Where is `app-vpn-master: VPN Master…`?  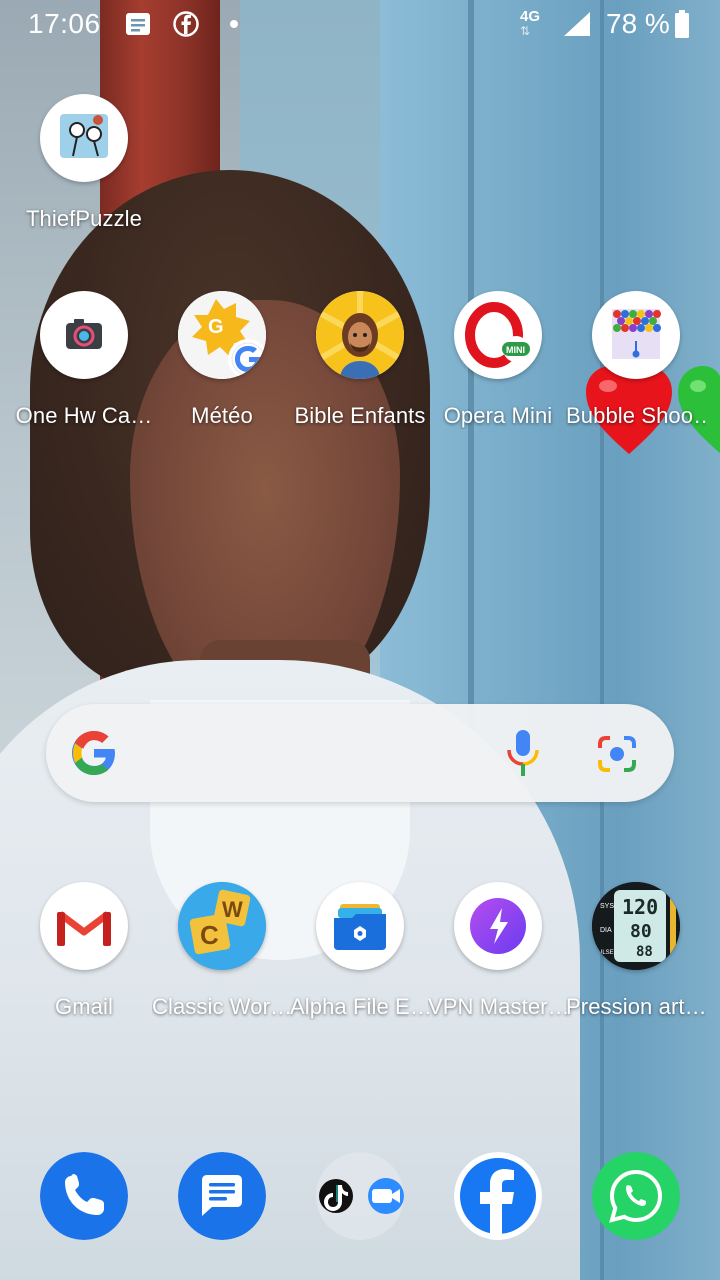 app-vpn-master: VPN Master… is located at coordinates (498, 951).